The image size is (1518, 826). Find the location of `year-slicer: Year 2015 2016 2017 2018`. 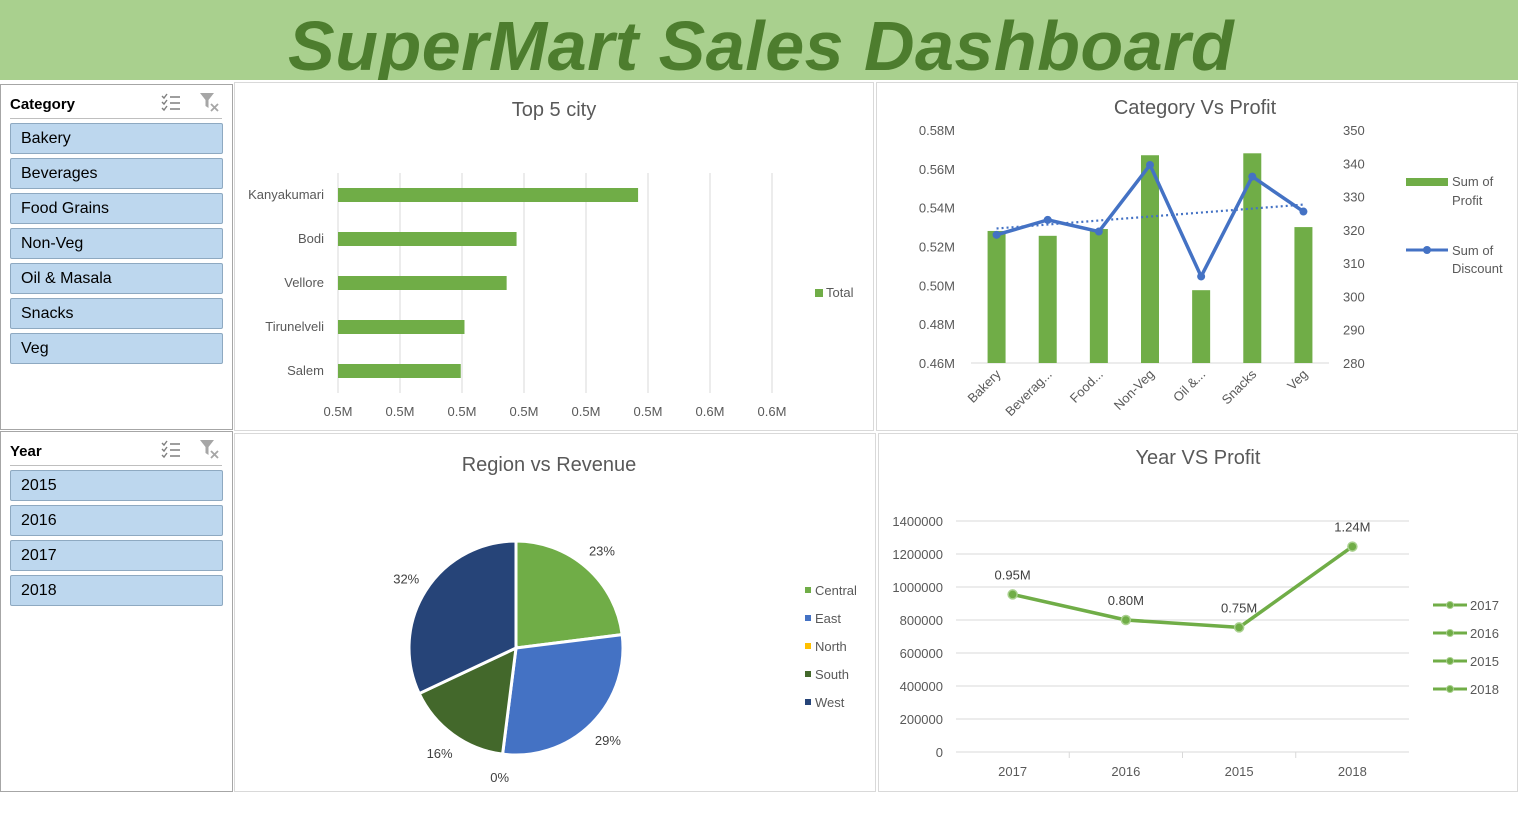

year-slicer: Year 2015 2016 2017 2018 is located at coordinates (116, 611).